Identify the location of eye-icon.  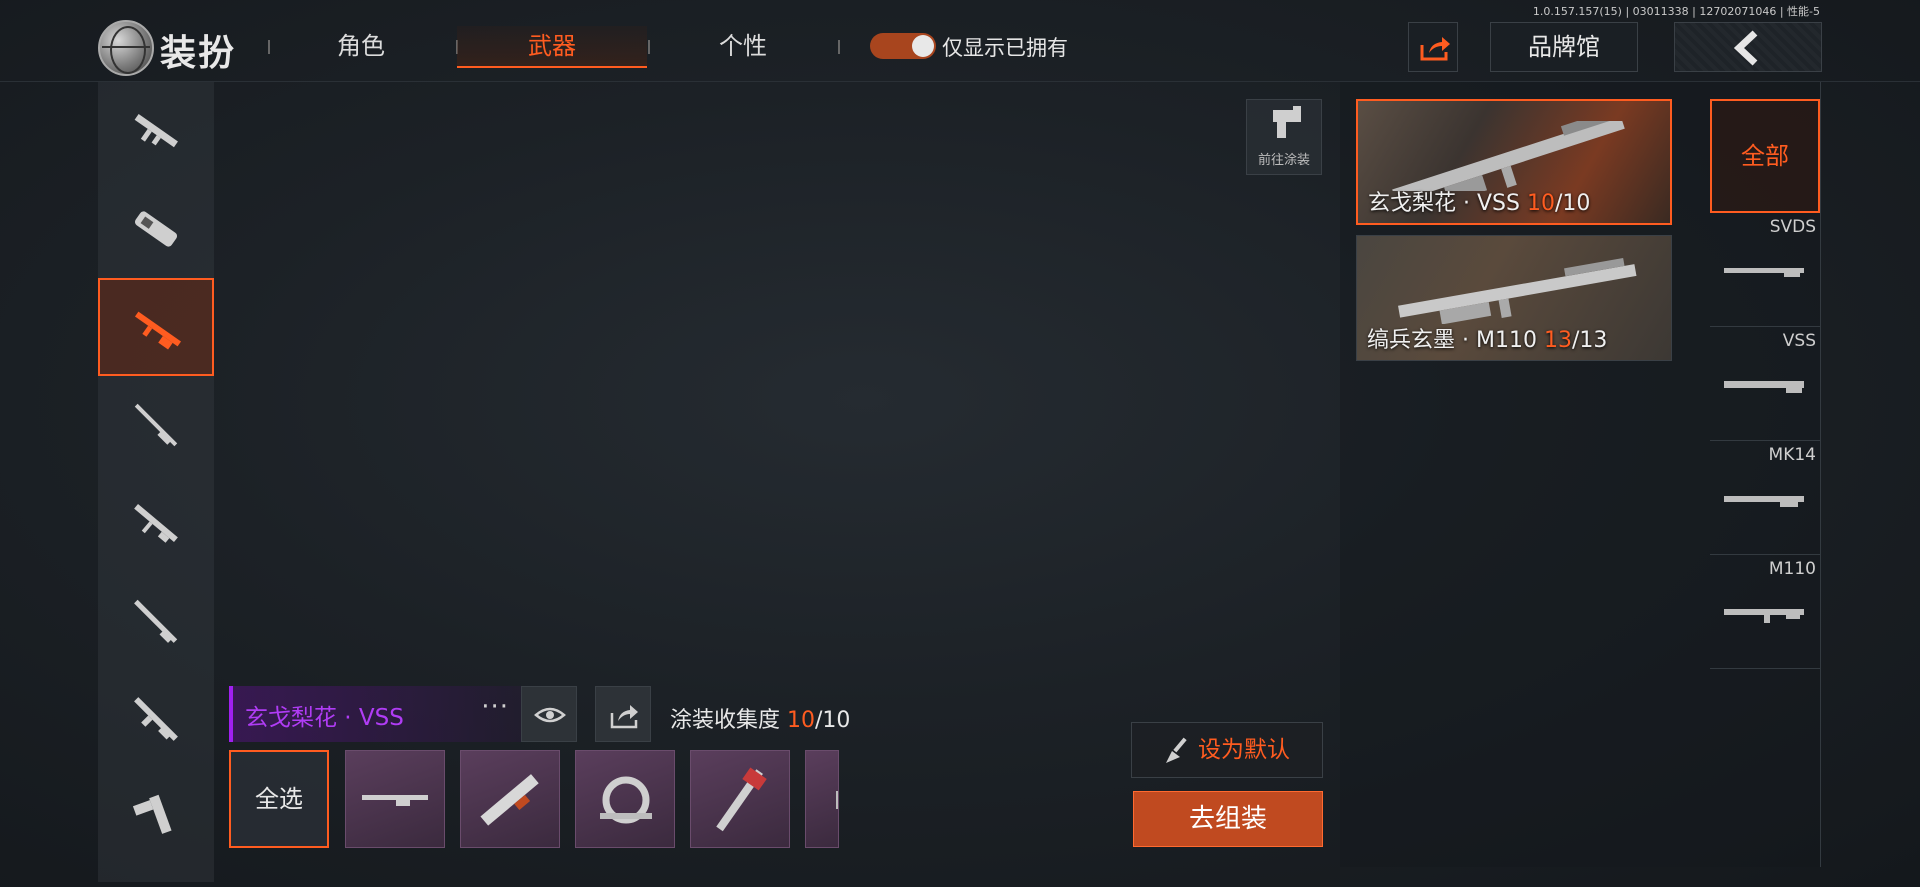
(550, 715).